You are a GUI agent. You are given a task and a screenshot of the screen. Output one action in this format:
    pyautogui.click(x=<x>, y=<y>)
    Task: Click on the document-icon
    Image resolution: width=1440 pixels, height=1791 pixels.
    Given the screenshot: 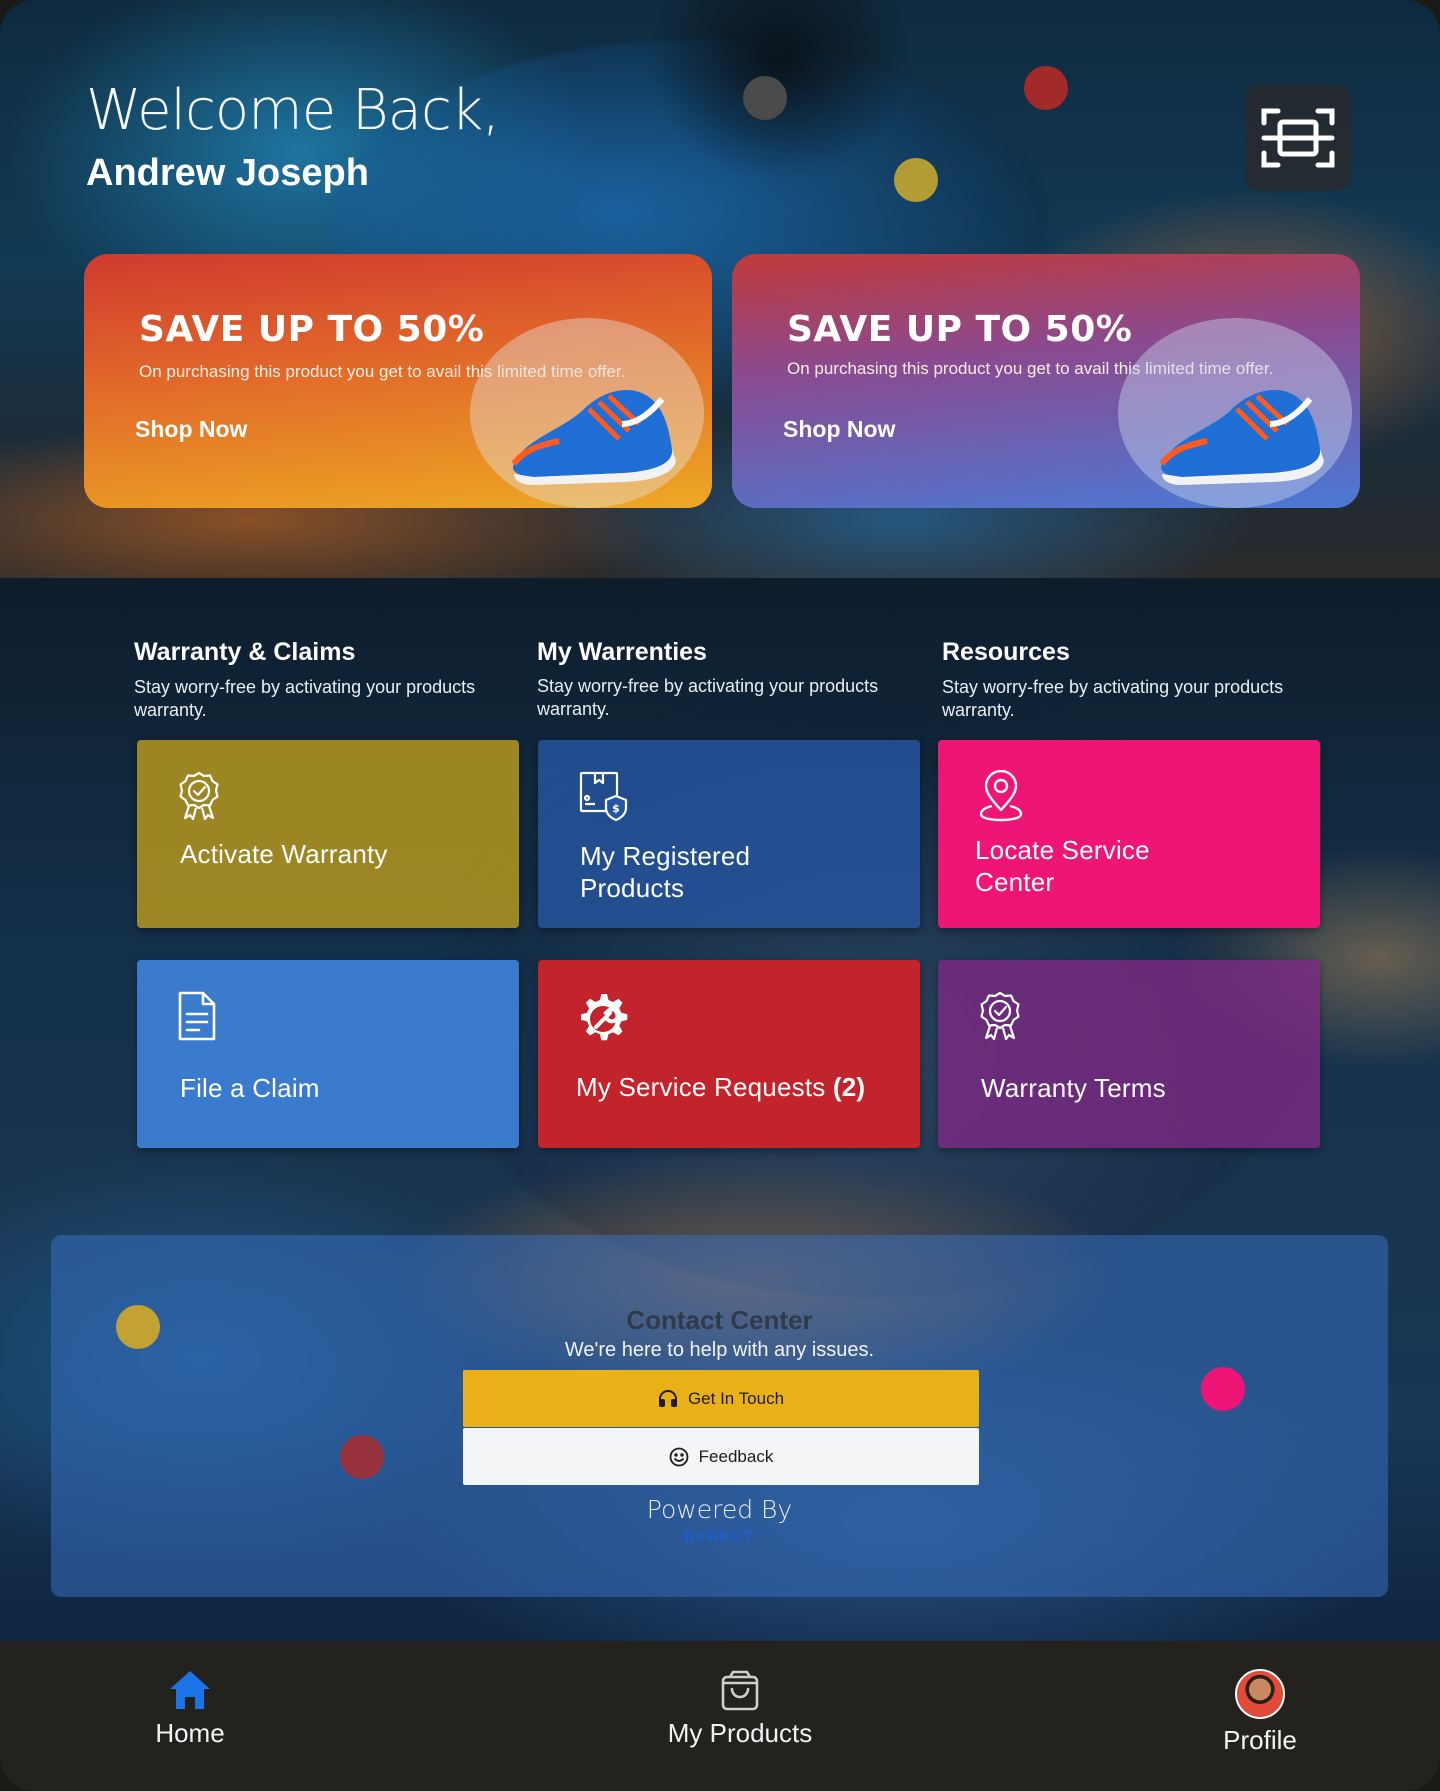 What is the action you would take?
    pyautogui.click(x=197, y=1016)
    